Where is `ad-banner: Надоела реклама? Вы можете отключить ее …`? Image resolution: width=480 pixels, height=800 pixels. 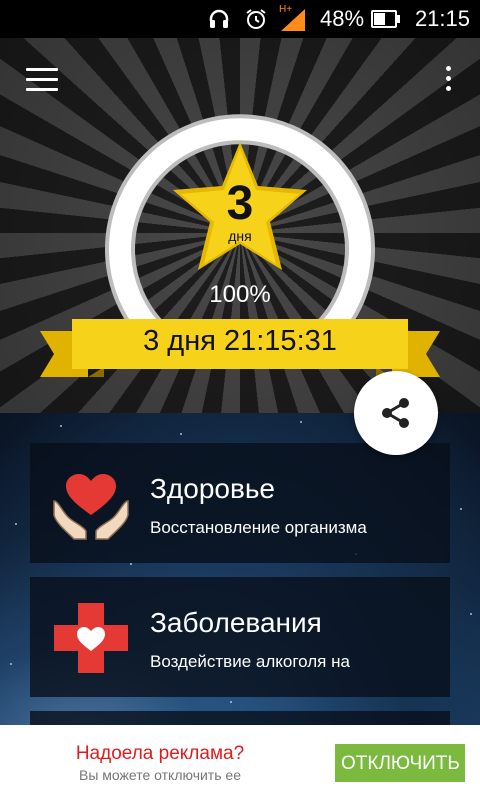
ad-banner: Надоела реклама? Вы можете отключить ее … is located at coordinates (240, 762).